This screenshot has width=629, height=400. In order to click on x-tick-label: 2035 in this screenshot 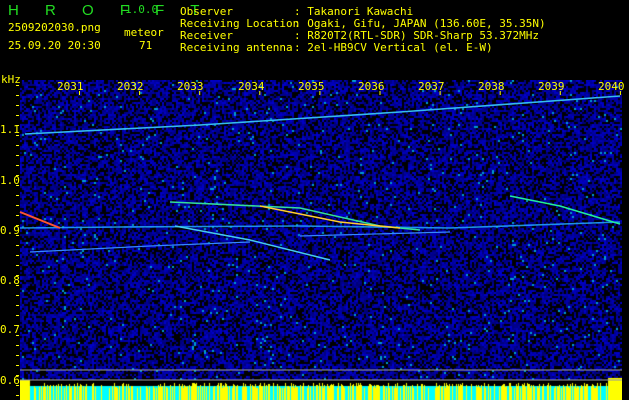, I will do `click(311, 86)`.